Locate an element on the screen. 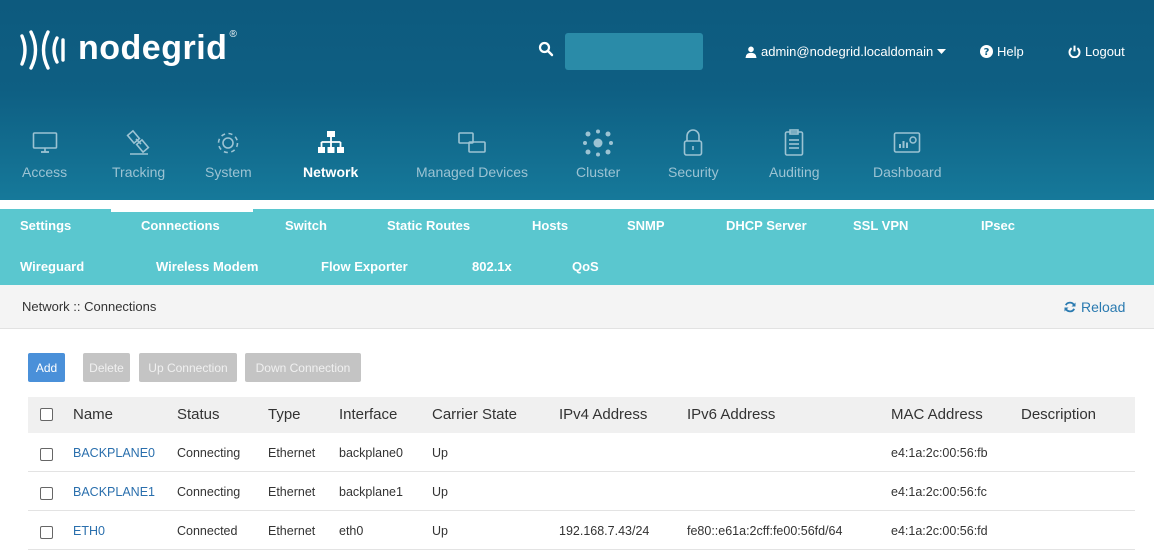 This screenshot has width=1154, height=550. cell-mac: e4:1a:2c:00:56:fc is located at coordinates (939, 492).